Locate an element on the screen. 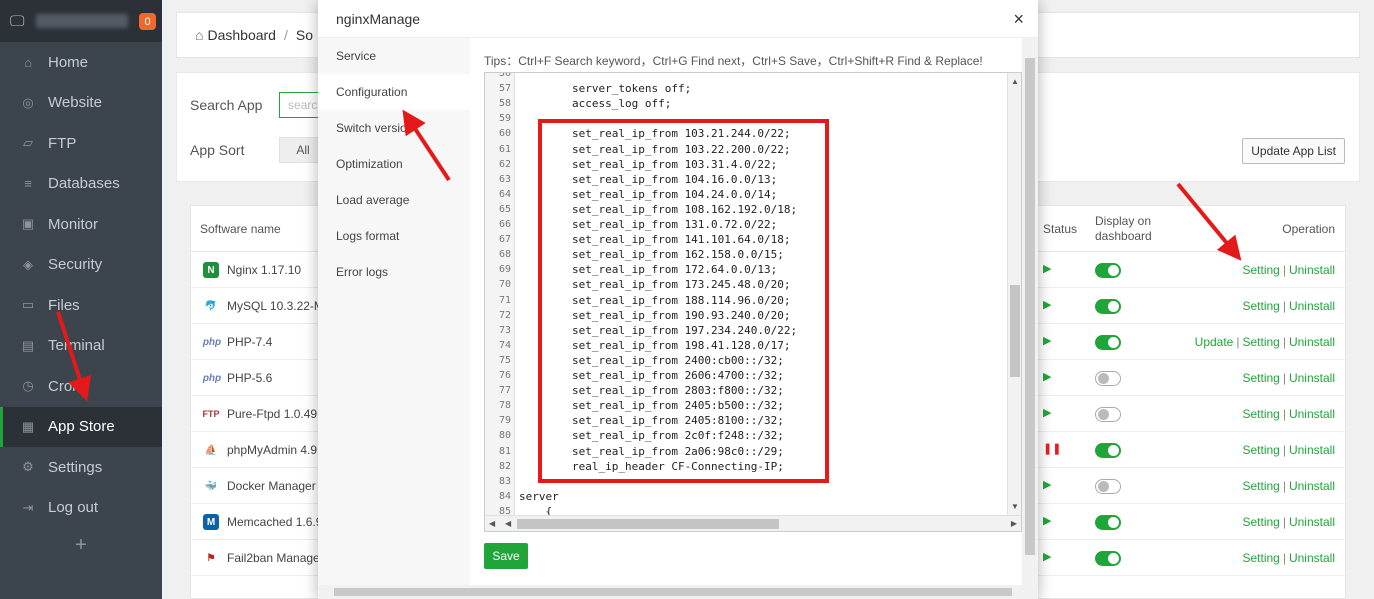 The image size is (1374, 599). tab-load-average: Load average is located at coordinates (394, 200).